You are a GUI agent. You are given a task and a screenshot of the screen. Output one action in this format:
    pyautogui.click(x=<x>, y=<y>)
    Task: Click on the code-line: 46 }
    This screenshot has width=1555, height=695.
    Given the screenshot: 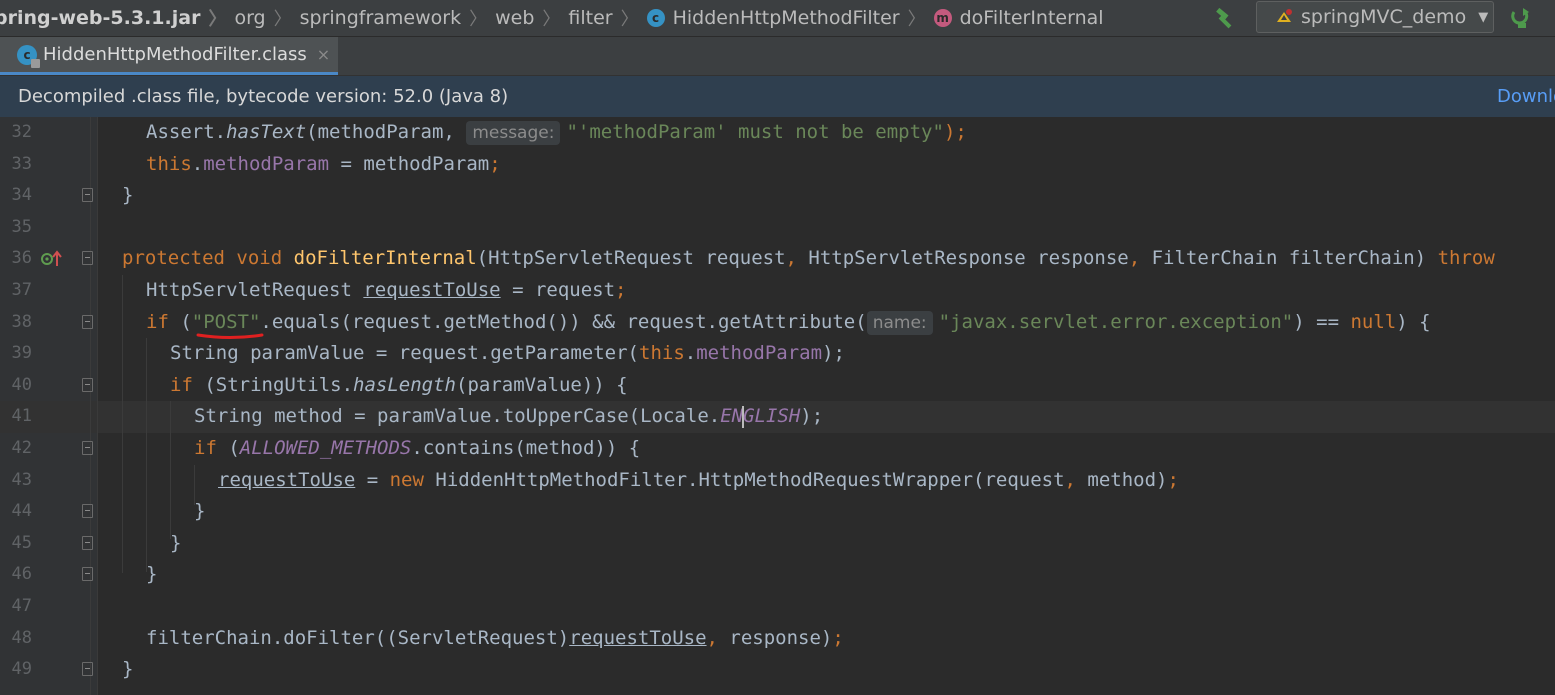 What is the action you would take?
    pyautogui.click(x=777, y=575)
    